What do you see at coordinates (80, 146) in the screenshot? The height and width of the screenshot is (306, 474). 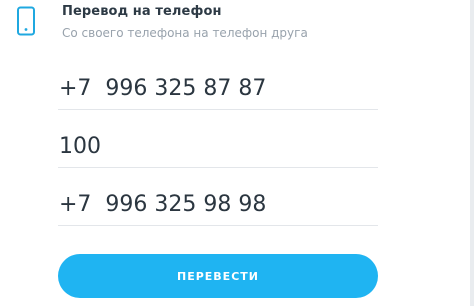 I see `amount-value: 100` at bounding box center [80, 146].